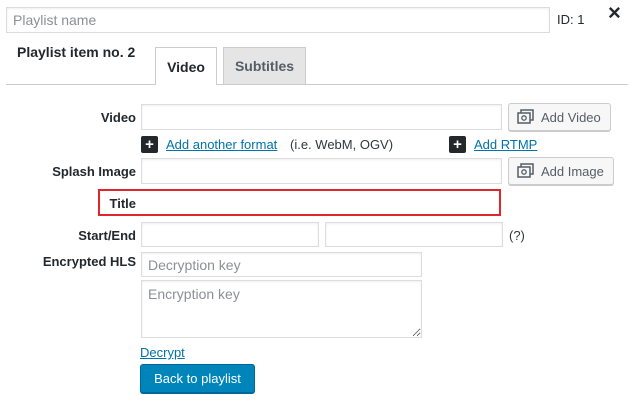 The width and height of the screenshot is (633, 402). What do you see at coordinates (76, 52) in the screenshot?
I see `playlist-item-title: Playlist item no. 2` at bounding box center [76, 52].